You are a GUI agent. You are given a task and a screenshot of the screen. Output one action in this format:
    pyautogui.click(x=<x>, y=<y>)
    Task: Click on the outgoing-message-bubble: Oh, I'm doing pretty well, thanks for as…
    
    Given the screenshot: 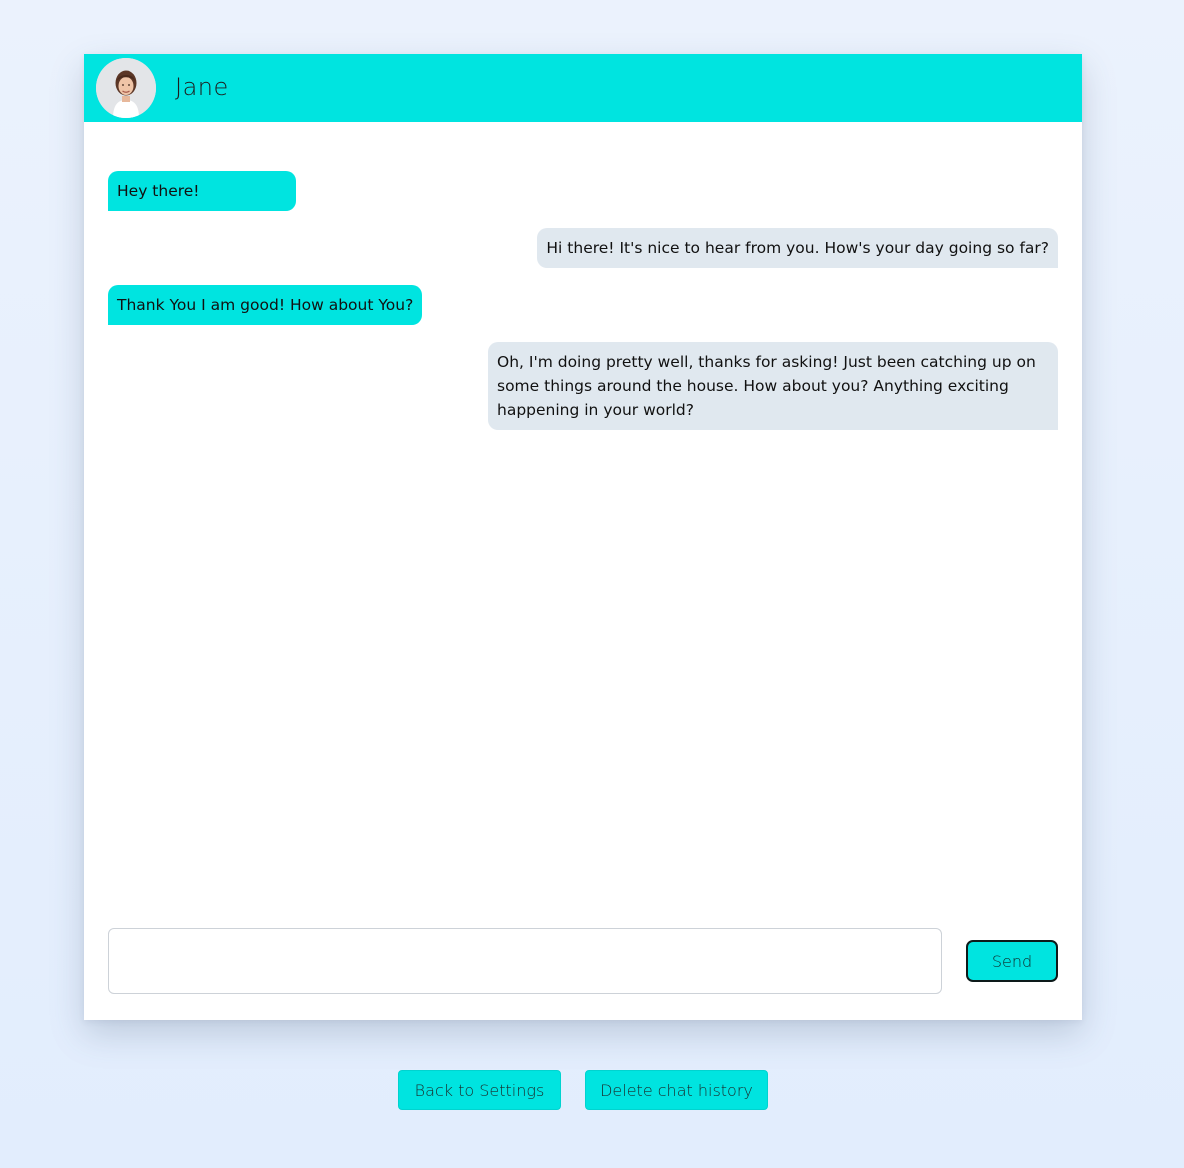 What is the action you would take?
    pyautogui.click(x=773, y=386)
    